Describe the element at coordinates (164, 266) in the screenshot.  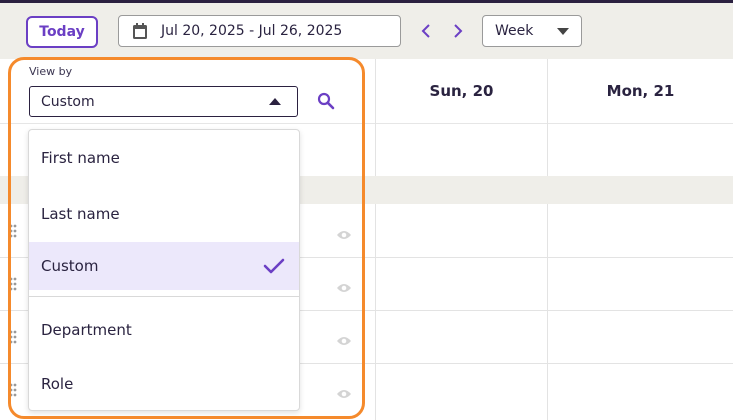
I see `option-custom: Custom` at that location.